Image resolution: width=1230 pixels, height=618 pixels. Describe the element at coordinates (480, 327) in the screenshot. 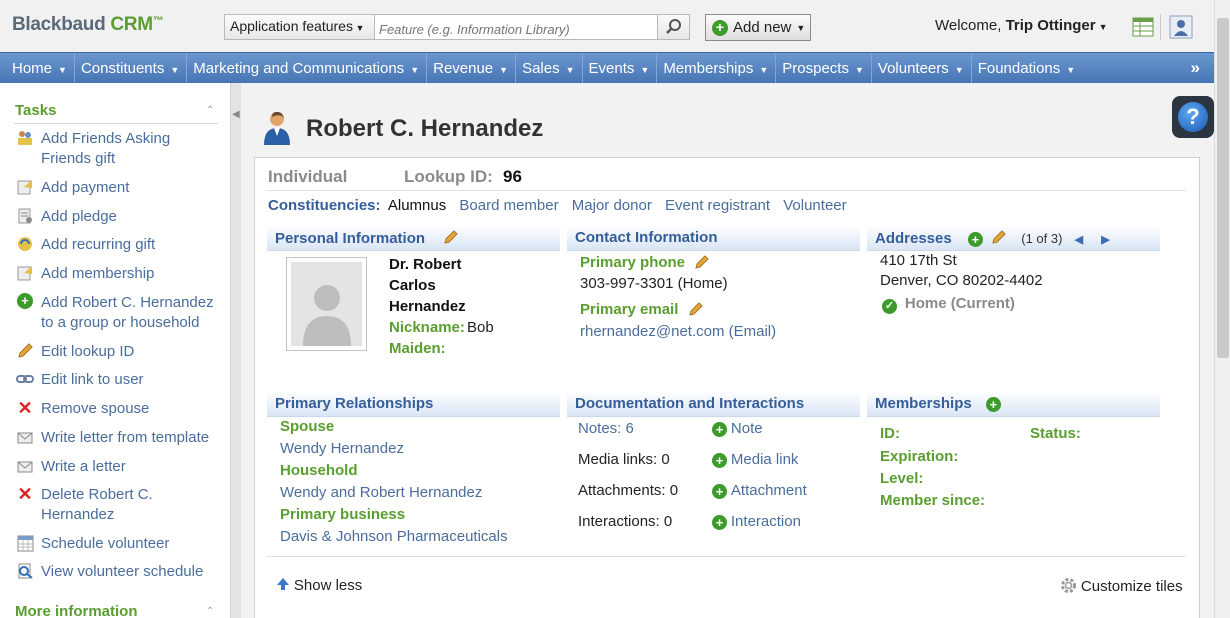

I see `nickname-value: Bob` at that location.